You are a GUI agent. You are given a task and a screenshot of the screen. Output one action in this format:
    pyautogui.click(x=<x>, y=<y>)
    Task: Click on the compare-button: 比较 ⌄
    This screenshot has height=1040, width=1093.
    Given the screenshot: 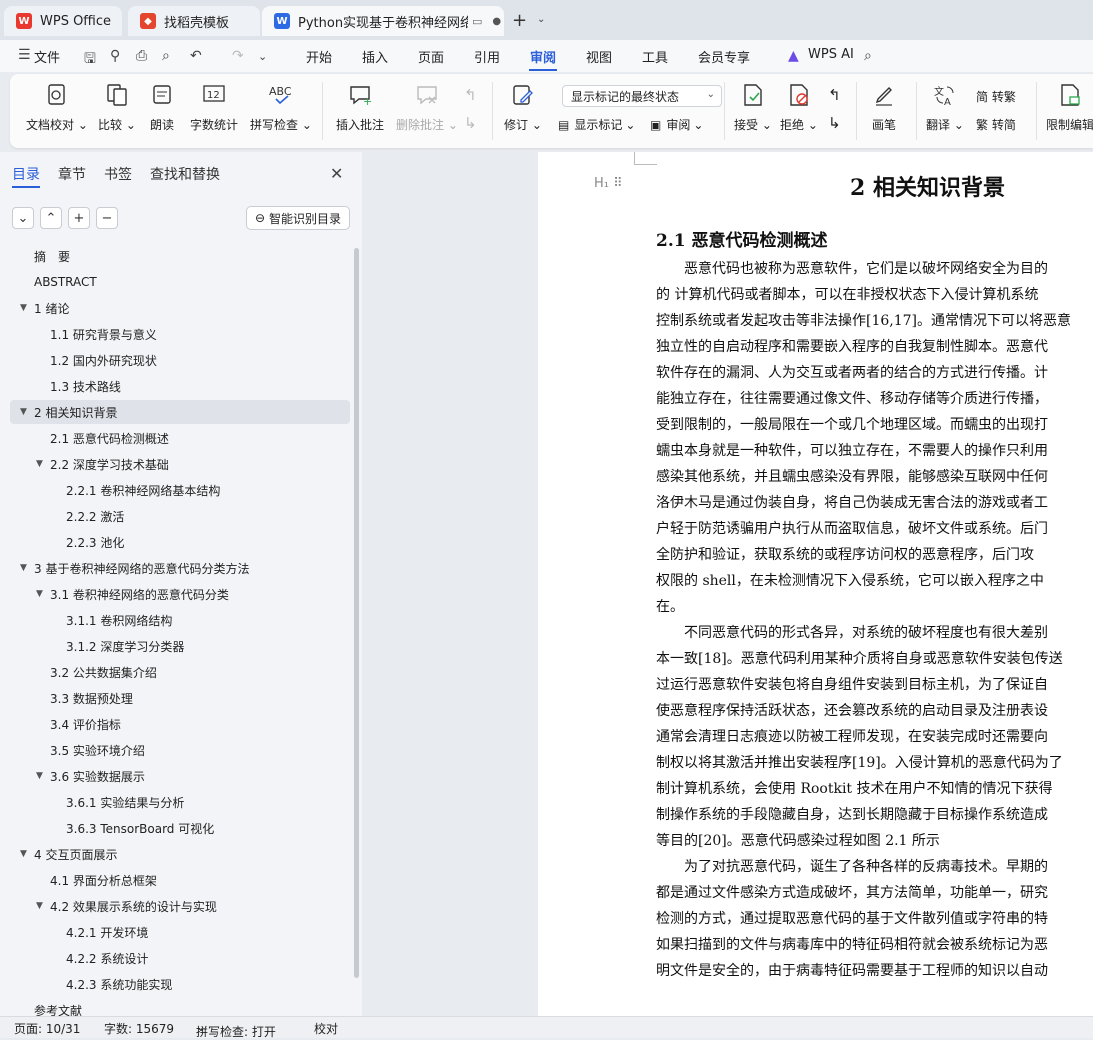 What is the action you would take?
    pyautogui.click(x=117, y=107)
    